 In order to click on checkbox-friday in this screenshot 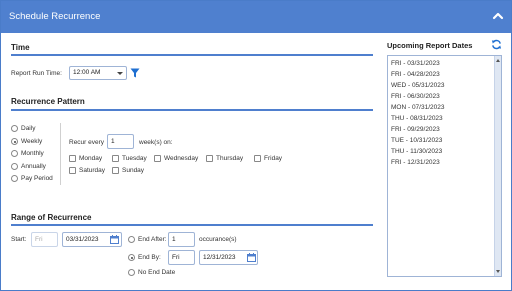, I will do `click(257, 158)`.